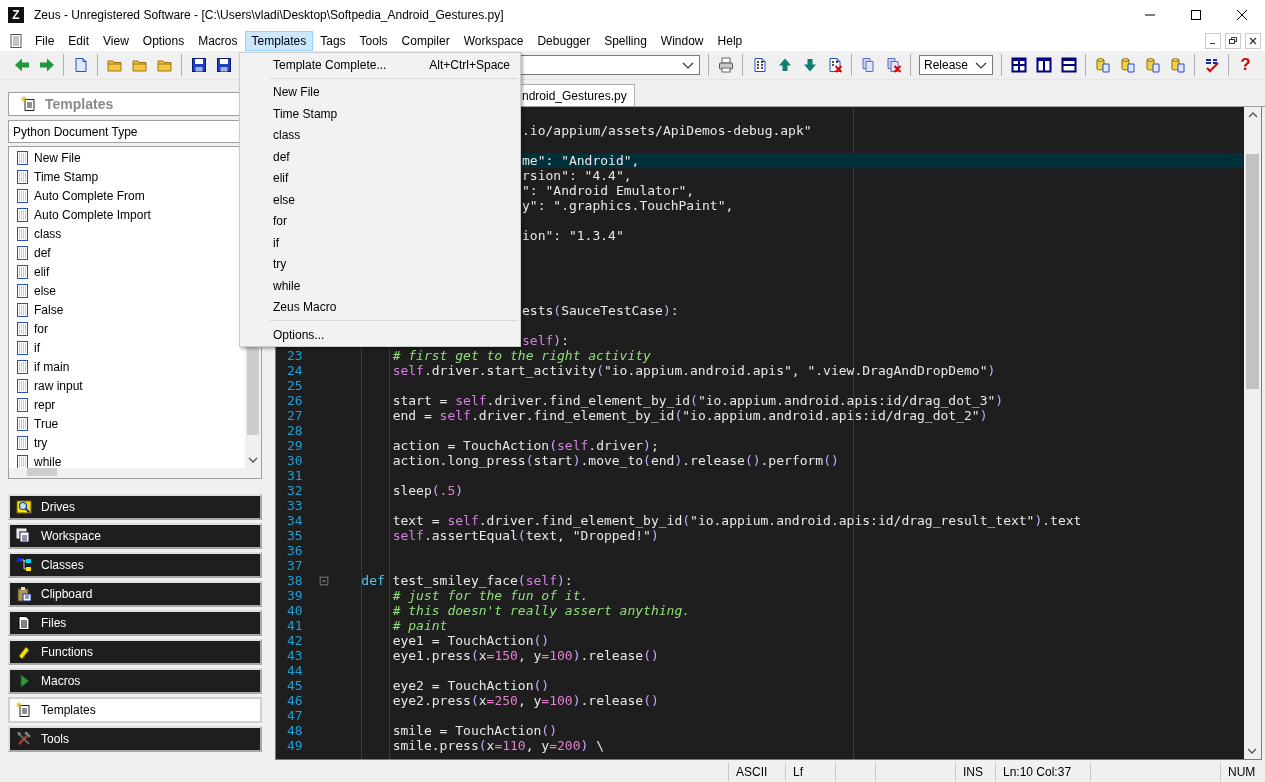  Describe the element at coordinates (1253, 40) in the screenshot. I see `close-icon` at that location.